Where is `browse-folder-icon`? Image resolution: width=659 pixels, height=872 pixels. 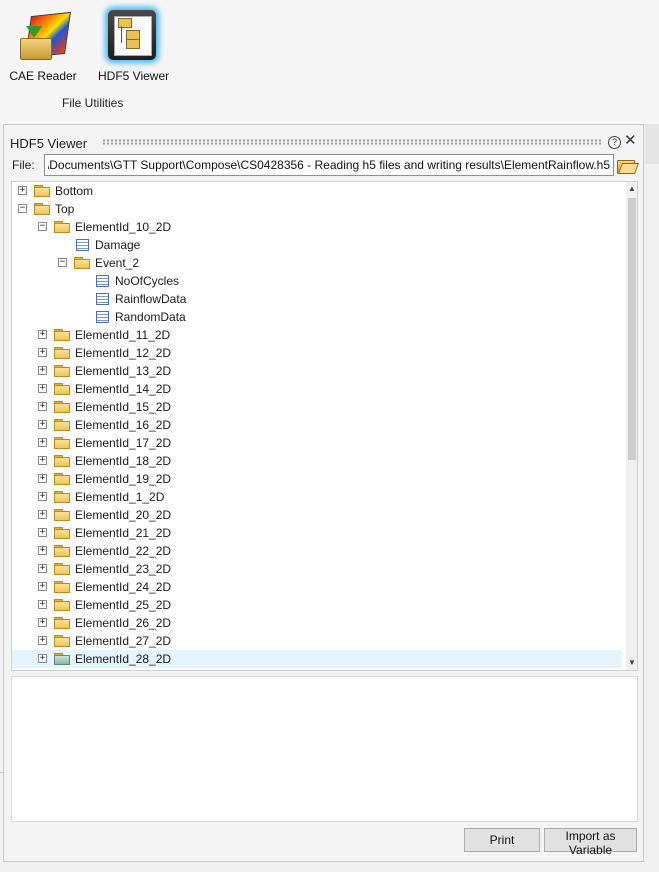 browse-folder-icon is located at coordinates (628, 166).